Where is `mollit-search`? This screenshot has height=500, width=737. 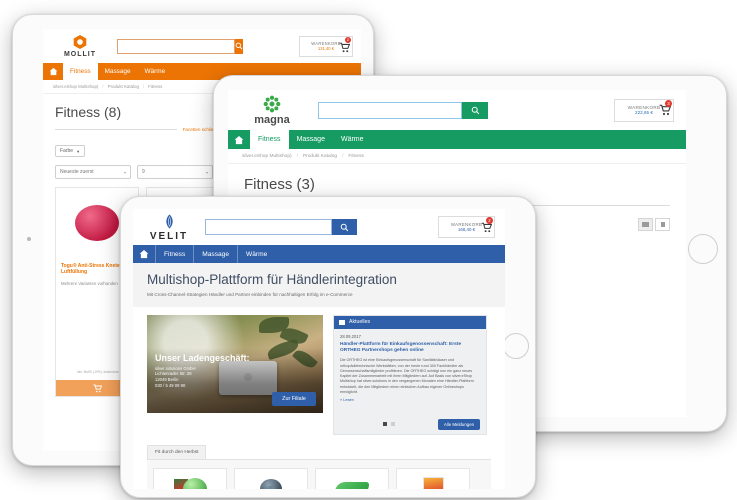
mollit-search is located at coordinates (180, 46).